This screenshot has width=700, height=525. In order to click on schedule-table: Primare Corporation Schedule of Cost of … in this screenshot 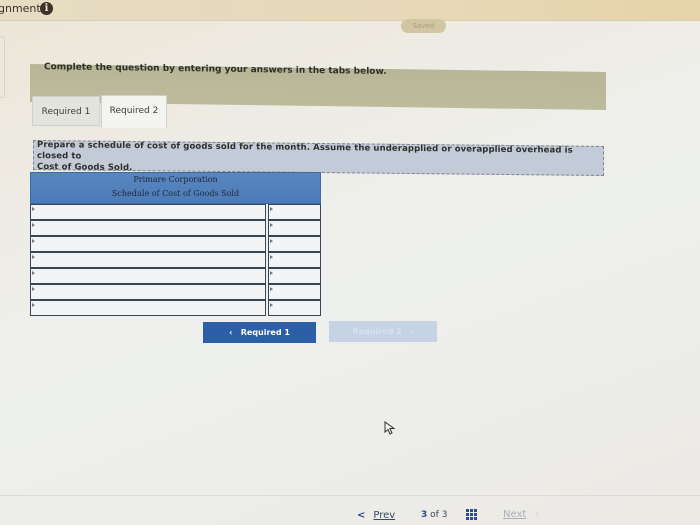, I will do `click(175, 244)`.